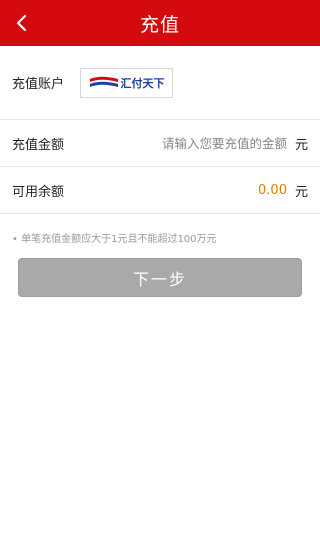  I want to click on balance-unit: 元, so click(301, 192).